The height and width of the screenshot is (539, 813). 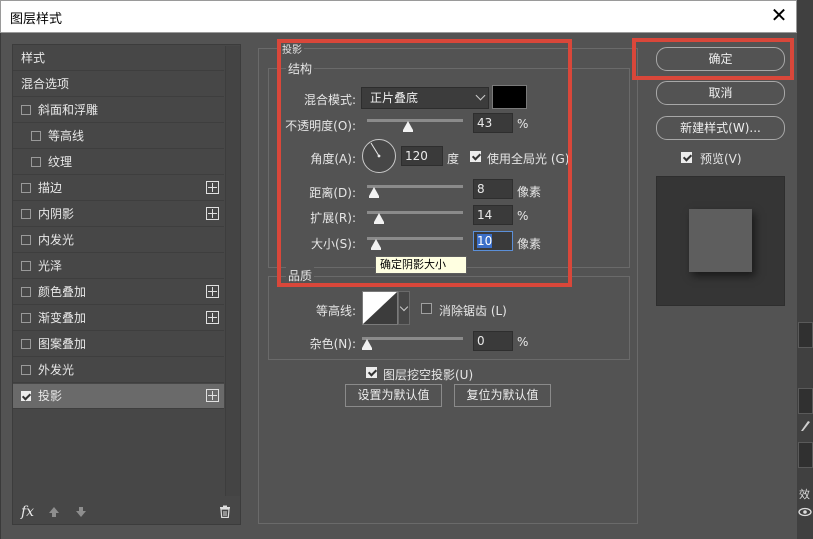 What do you see at coordinates (493, 341) in the screenshot?
I see `noise-input: 0` at bounding box center [493, 341].